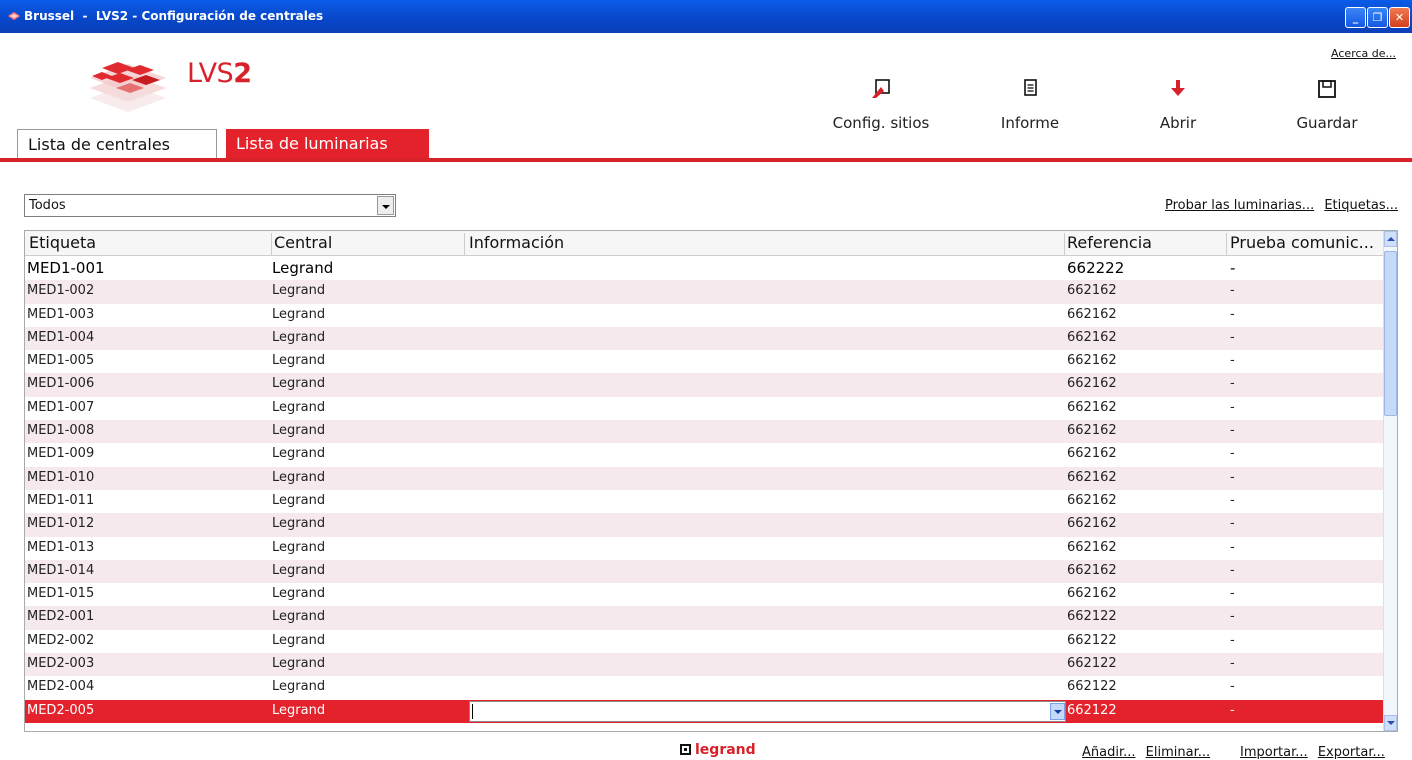 The height and width of the screenshot is (760, 1412). I want to click on table-row: MED2-005 Legrand 662122 -, so click(705, 711).